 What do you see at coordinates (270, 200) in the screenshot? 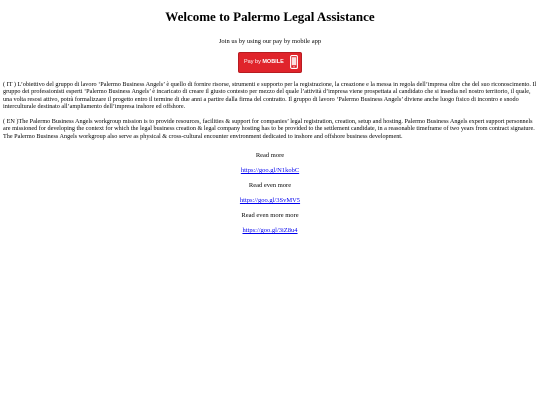
I see `read-even-more-link: https://goo.gl/3SvMV5` at bounding box center [270, 200].